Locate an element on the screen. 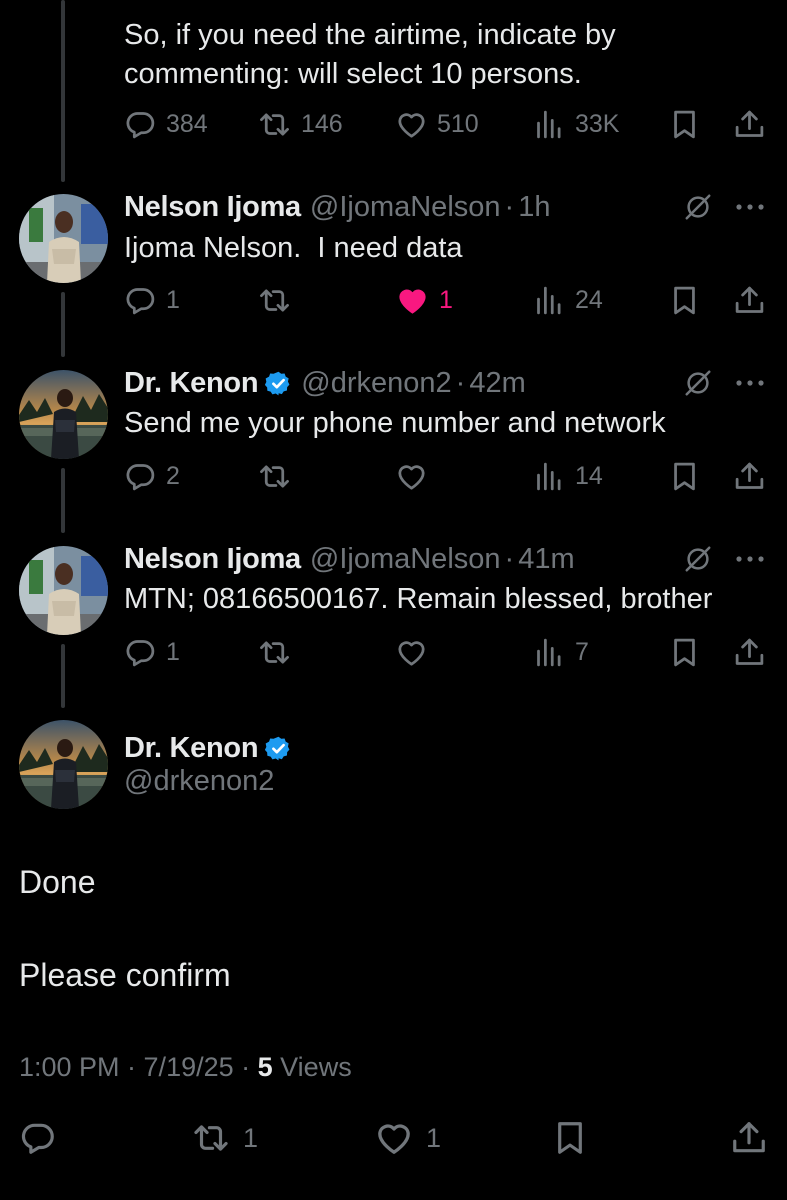 This screenshot has height=1200, width=787. views-button: 7 is located at coordinates (561, 652).